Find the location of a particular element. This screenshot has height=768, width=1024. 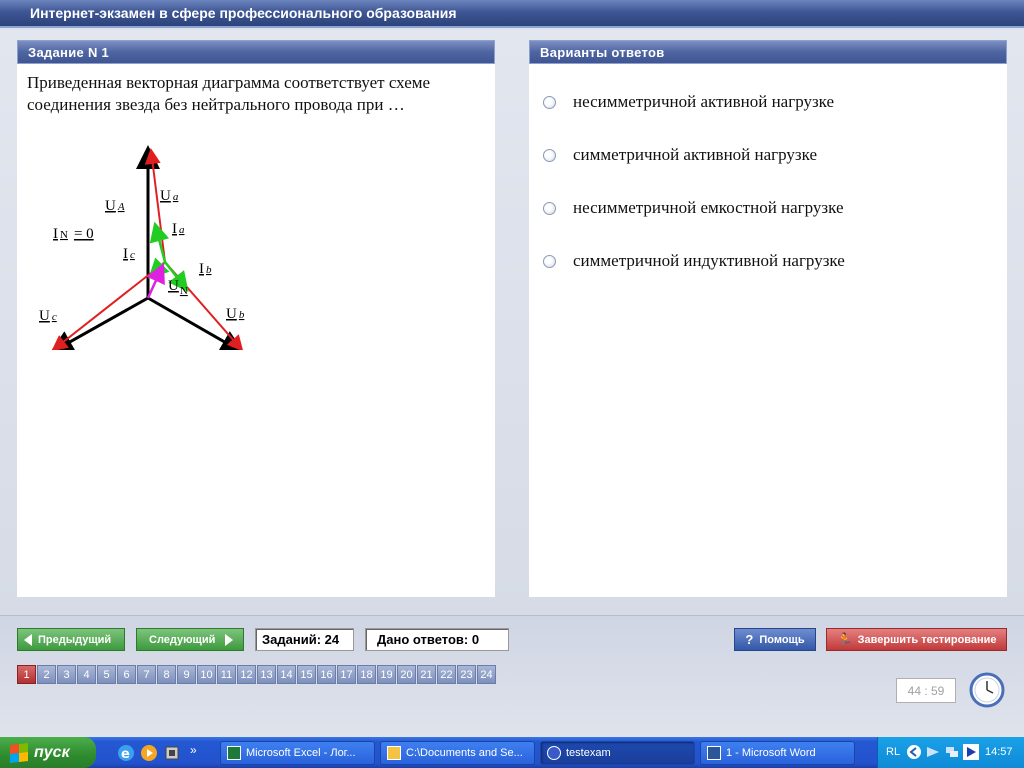

task-number-1: 1 is located at coordinates (26, 674).